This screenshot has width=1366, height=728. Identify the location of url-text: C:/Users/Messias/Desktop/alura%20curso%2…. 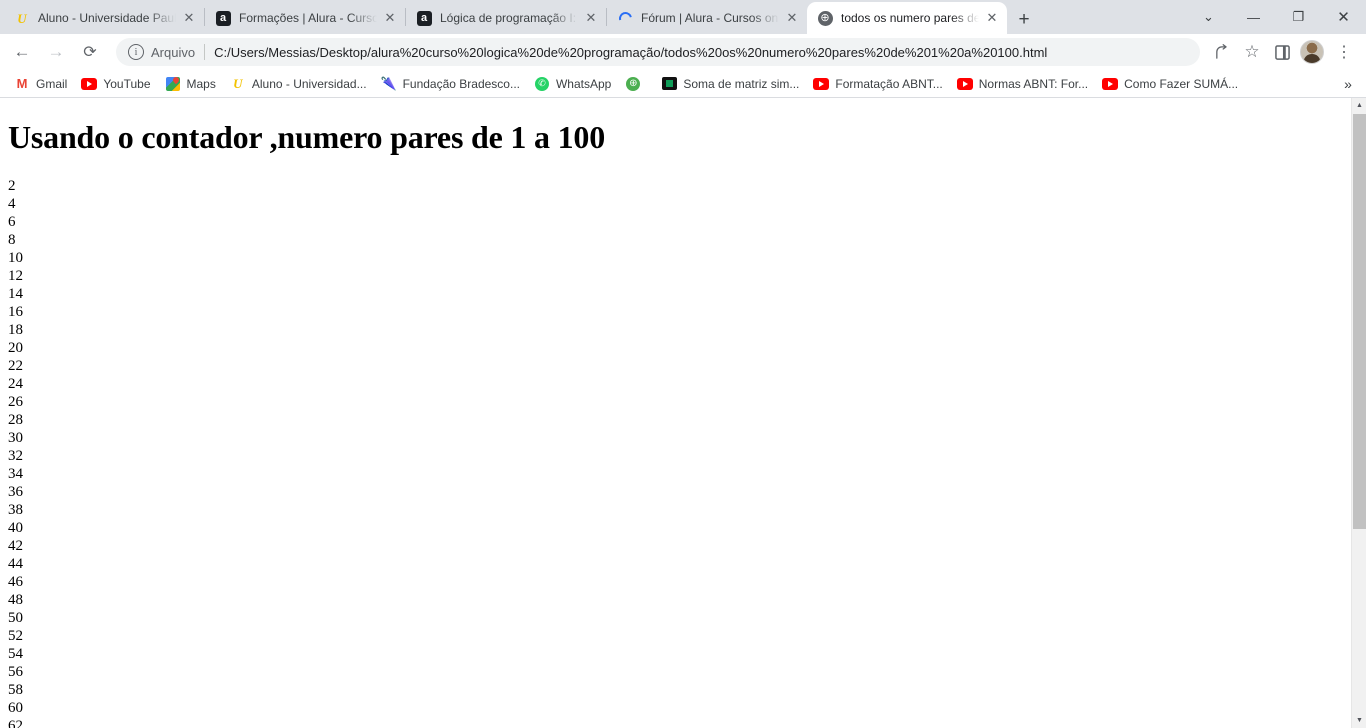
(631, 52).